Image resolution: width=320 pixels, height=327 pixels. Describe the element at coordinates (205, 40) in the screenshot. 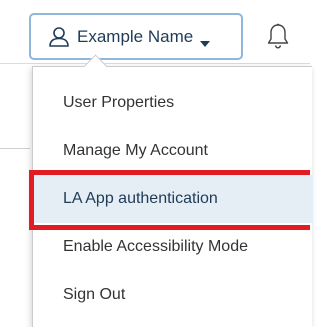

I see `caret-down-icon` at that location.